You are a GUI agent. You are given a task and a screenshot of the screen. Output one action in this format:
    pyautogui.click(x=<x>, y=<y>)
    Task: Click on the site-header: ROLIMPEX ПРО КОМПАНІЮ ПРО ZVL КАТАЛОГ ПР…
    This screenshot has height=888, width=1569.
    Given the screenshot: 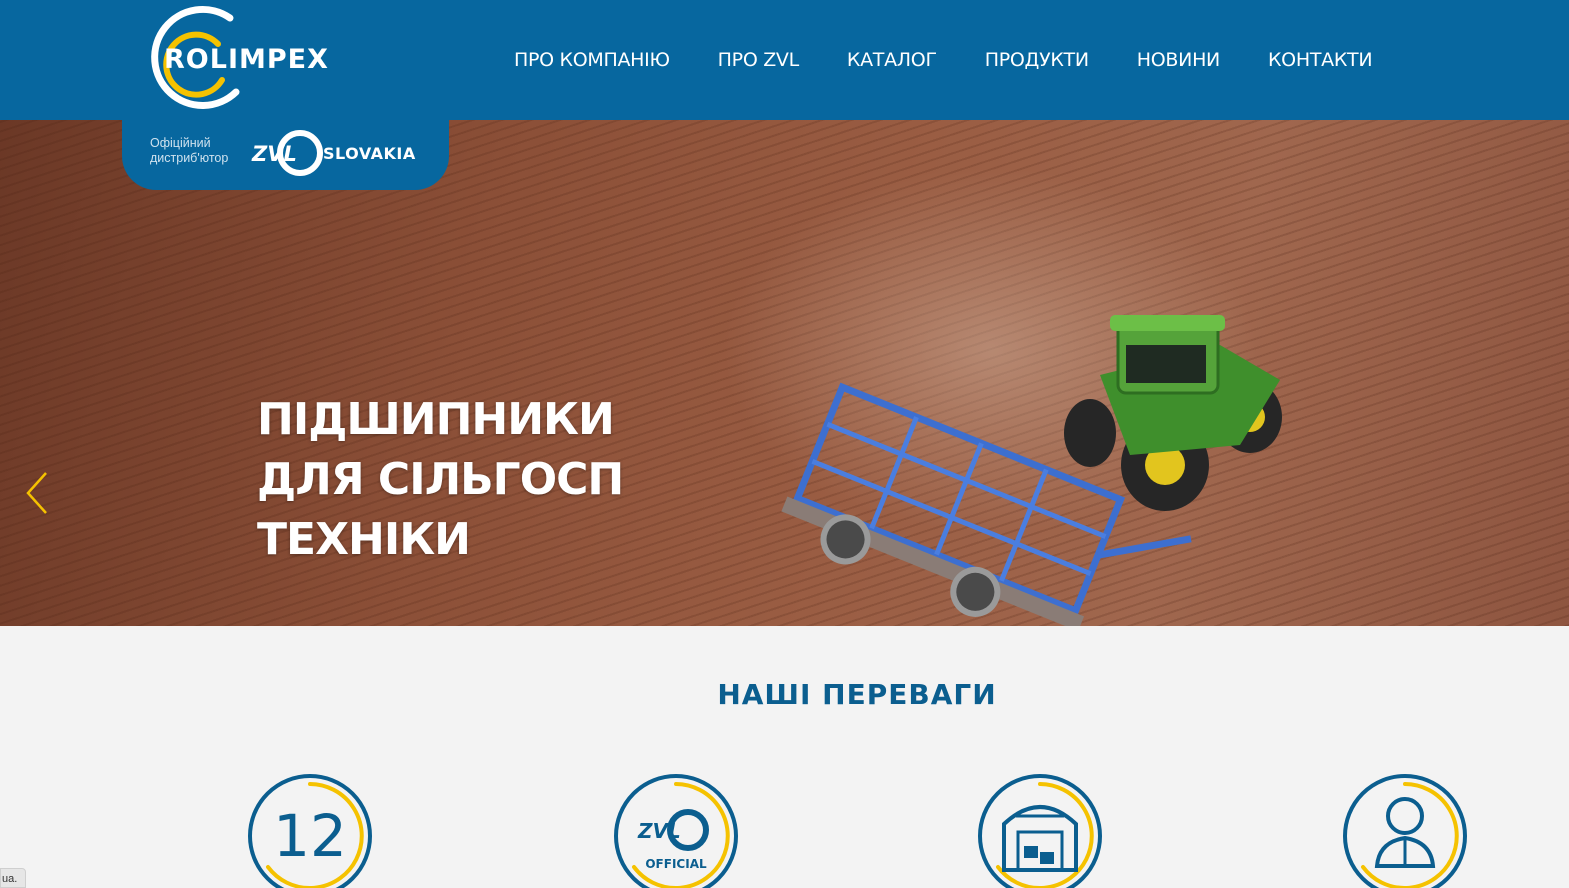 What is the action you would take?
    pyautogui.click(x=784, y=60)
    